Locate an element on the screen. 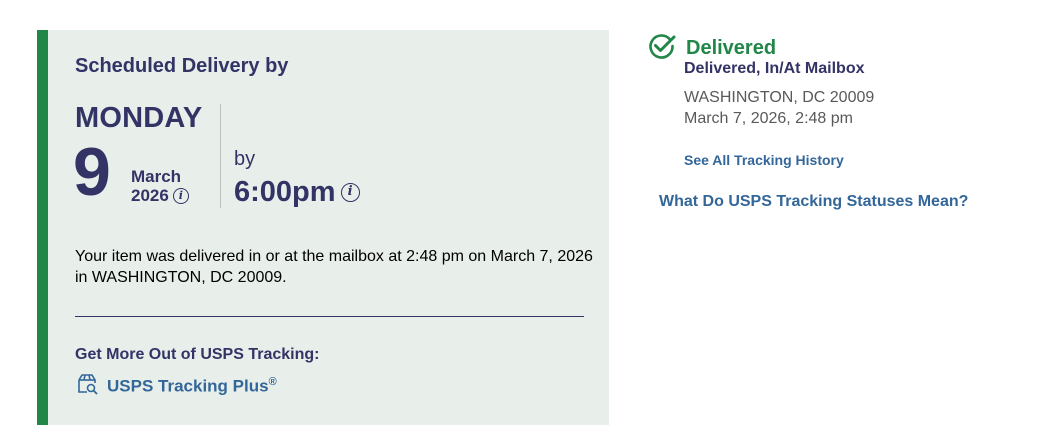 The image size is (1045, 447). delivery-time-row: 6:00pm i is located at coordinates (297, 192).